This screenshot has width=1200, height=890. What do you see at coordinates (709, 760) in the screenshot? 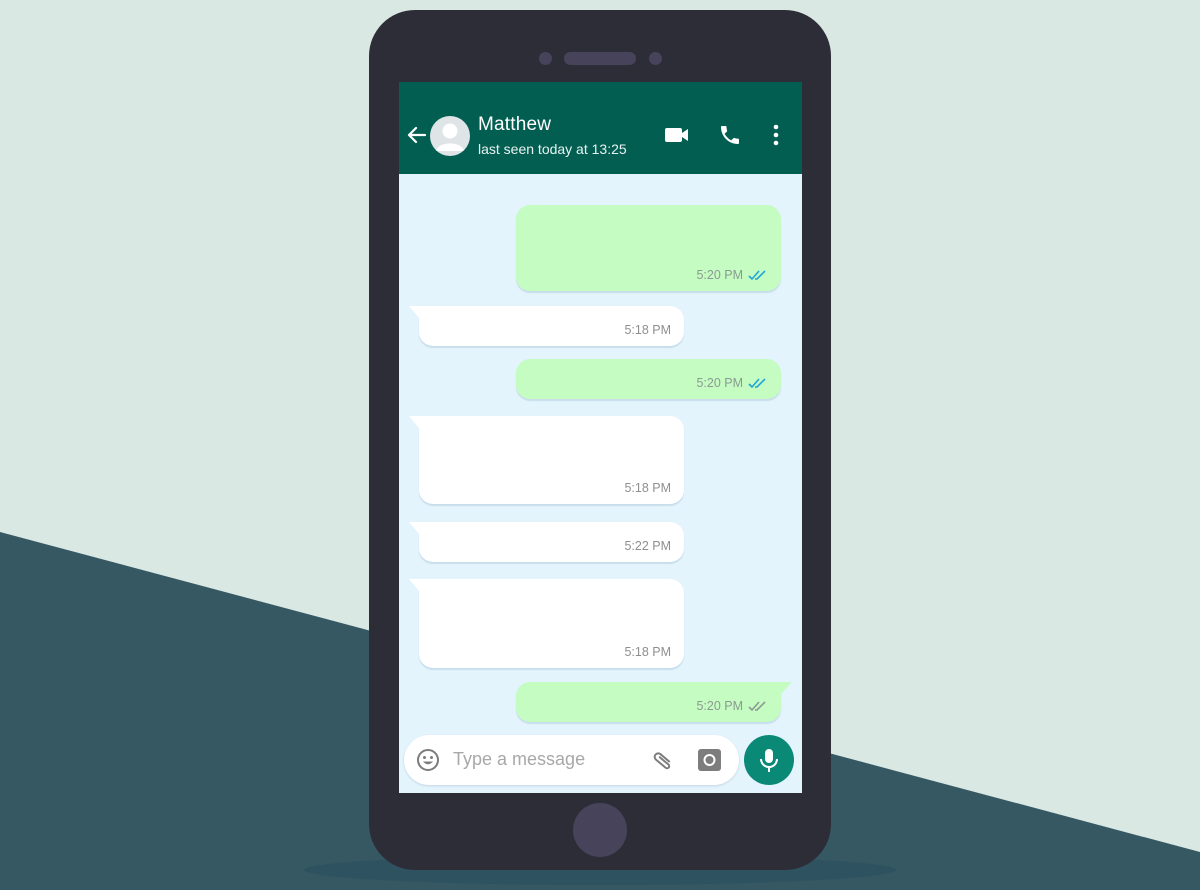
I see `camera-icon` at bounding box center [709, 760].